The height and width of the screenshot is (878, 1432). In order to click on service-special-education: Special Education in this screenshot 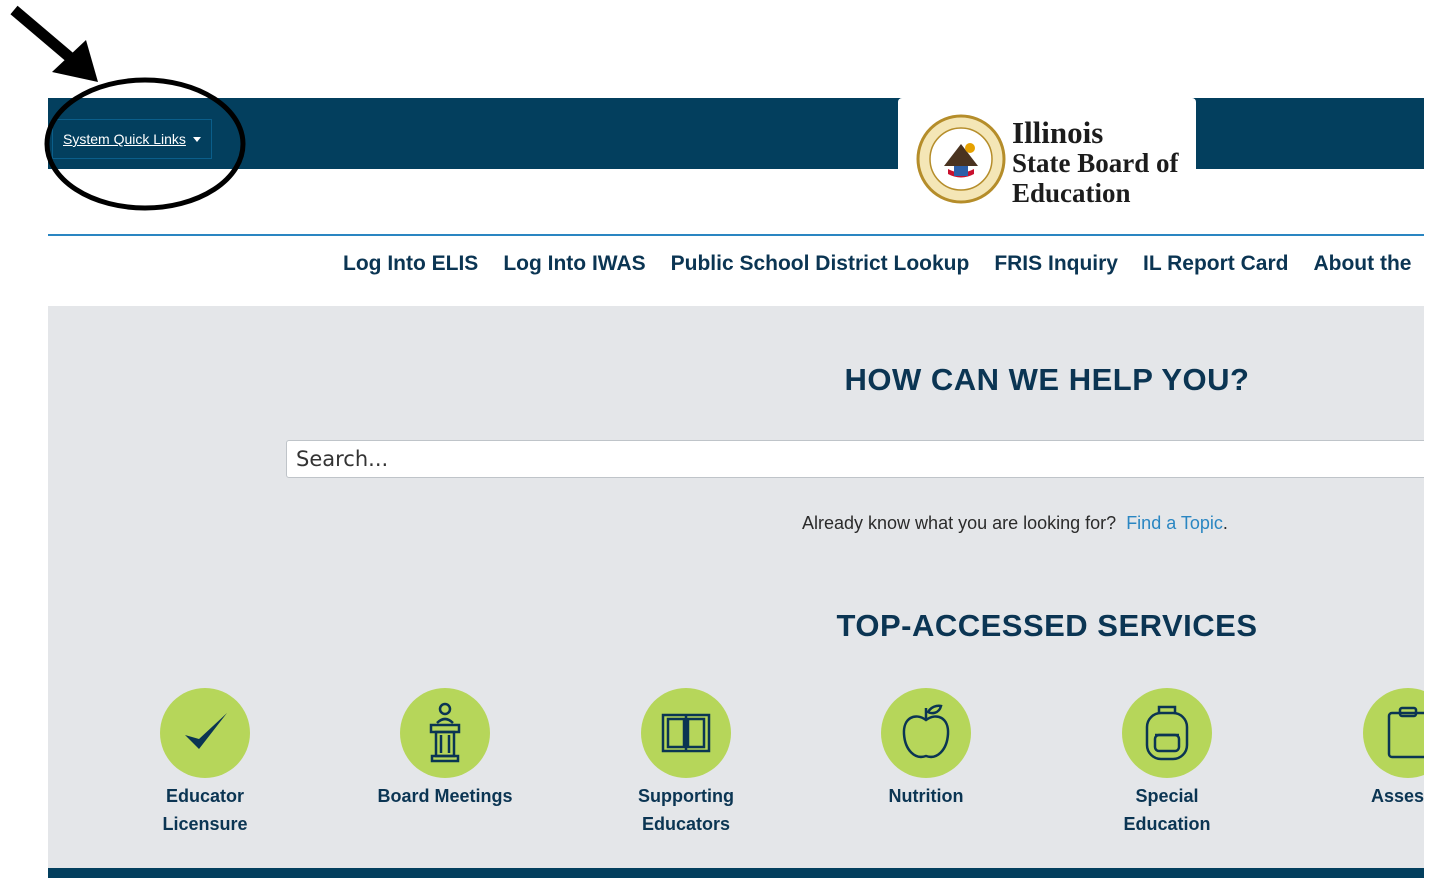, I will do `click(1167, 763)`.